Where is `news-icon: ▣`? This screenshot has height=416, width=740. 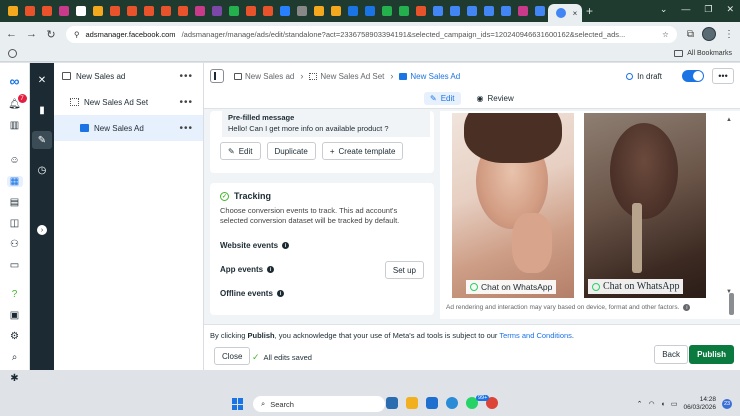
news-icon: ▣ is located at coordinates (15, 315).